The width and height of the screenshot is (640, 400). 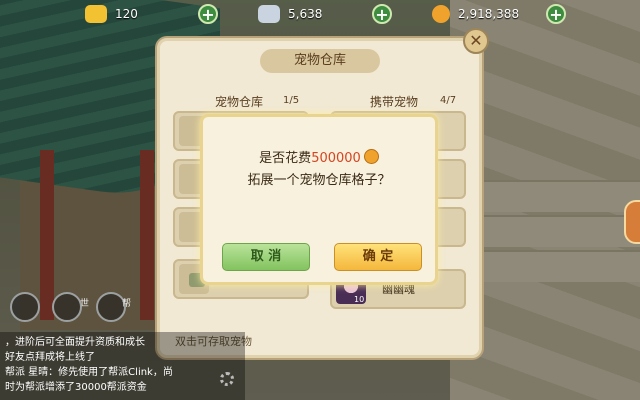 I want to click on voice-button, so click(x=25, y=307).